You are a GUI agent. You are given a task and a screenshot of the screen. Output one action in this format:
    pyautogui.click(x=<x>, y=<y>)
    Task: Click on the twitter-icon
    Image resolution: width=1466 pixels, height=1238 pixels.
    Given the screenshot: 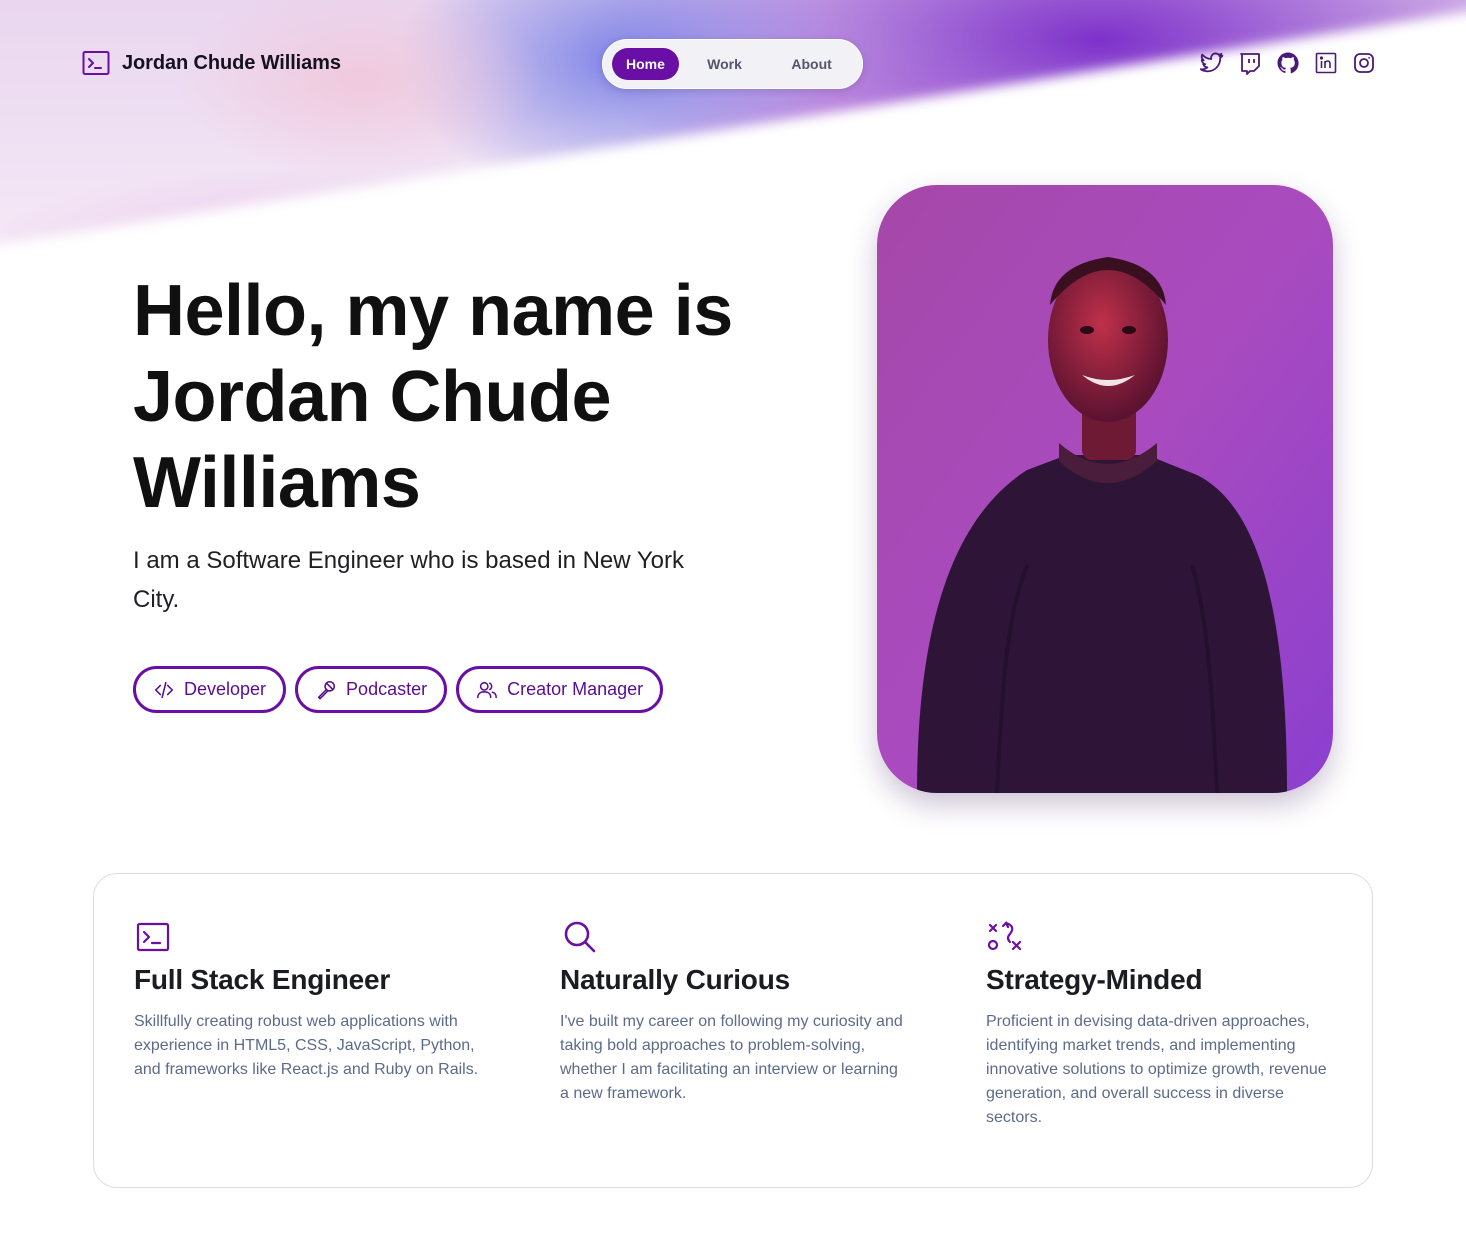 What is the action you would take?
    pyautogui.click(x=1212, y=63)
    